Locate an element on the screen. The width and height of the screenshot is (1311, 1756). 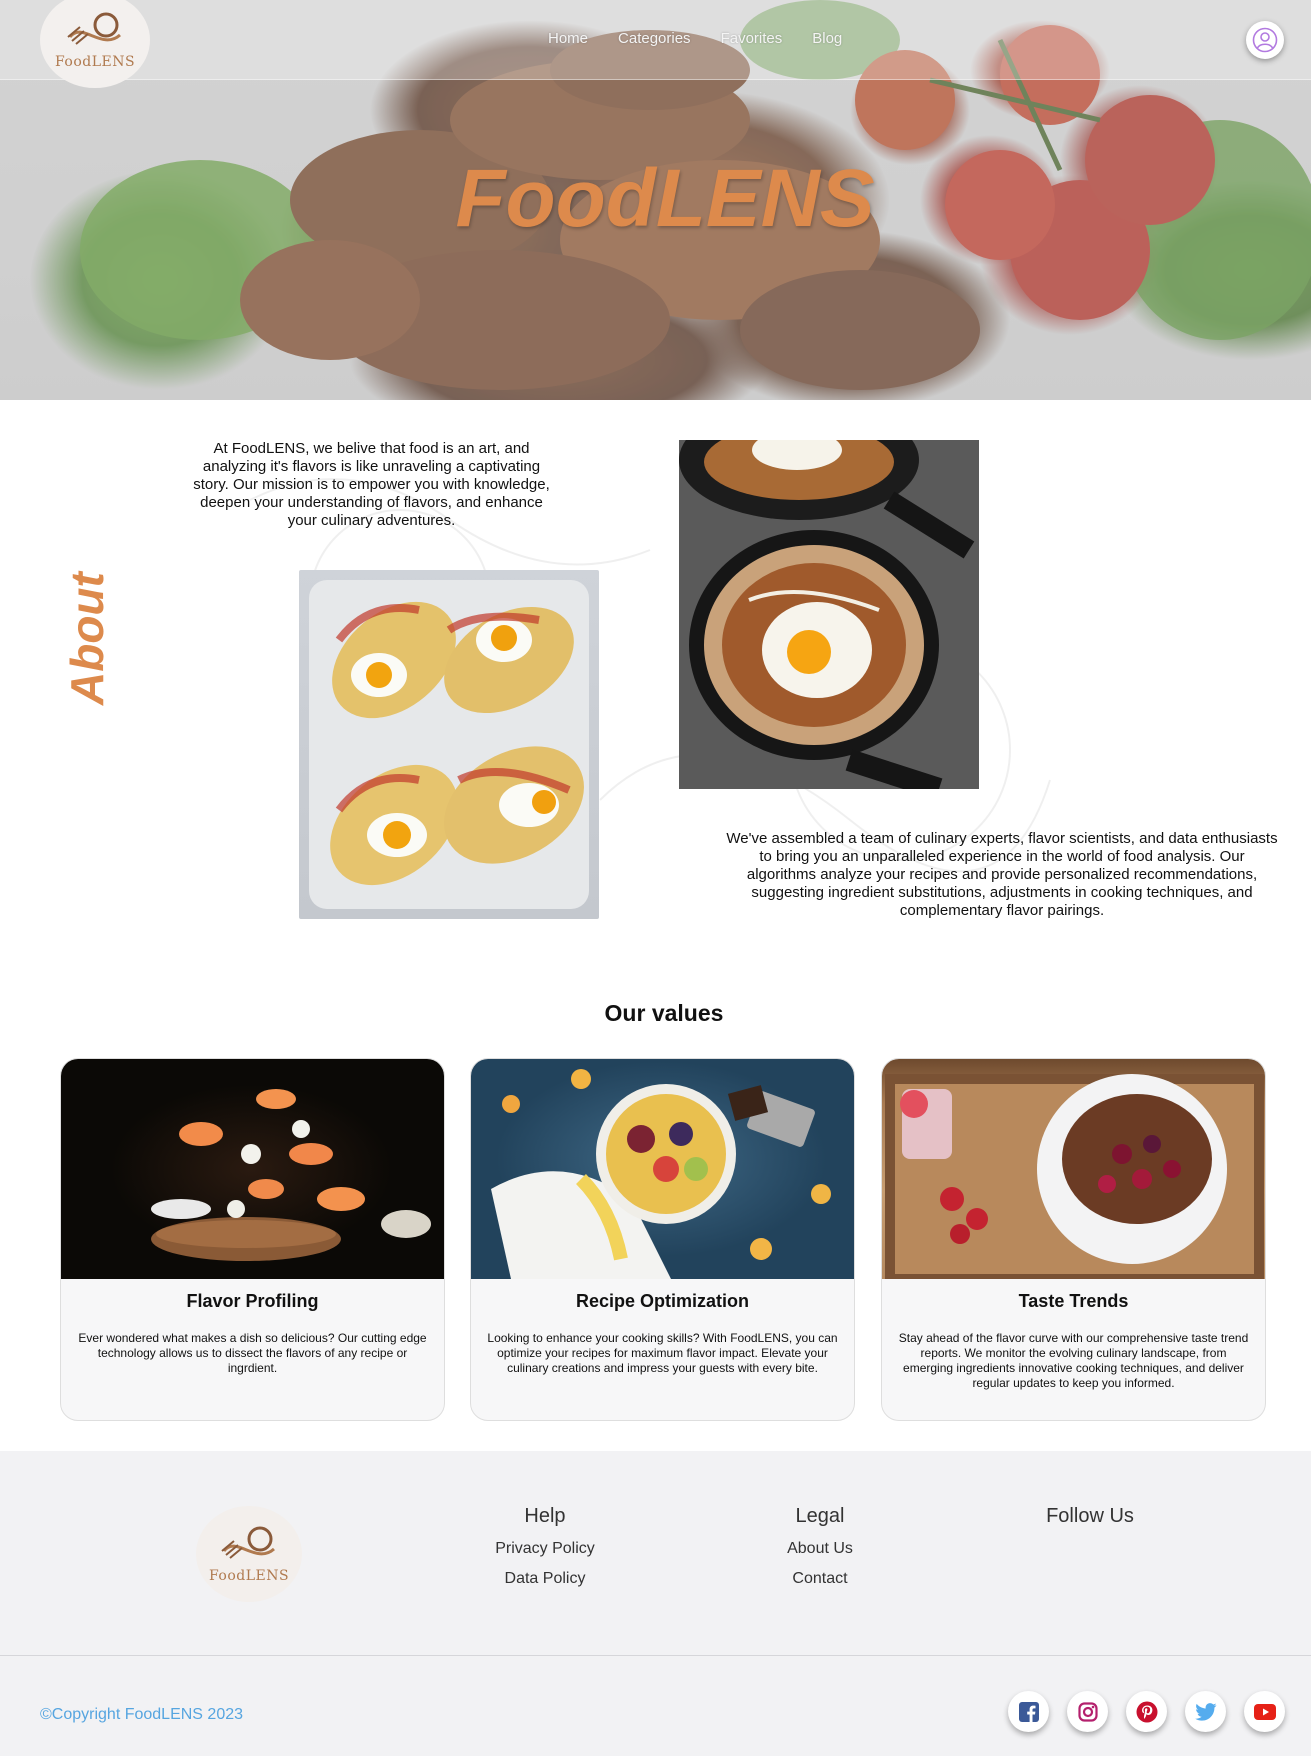
instagram-button is located at coordinates (1087, 1711).